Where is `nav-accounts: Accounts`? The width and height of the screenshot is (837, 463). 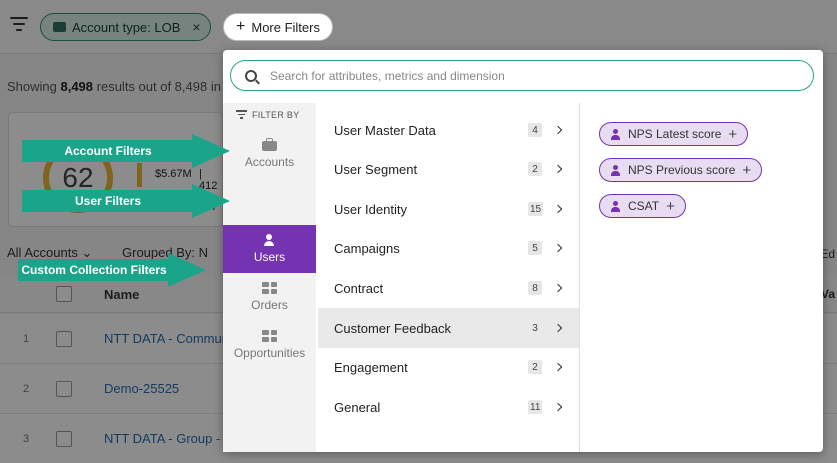
nav-accounts: Accounts is located at coordinates (269, 153).